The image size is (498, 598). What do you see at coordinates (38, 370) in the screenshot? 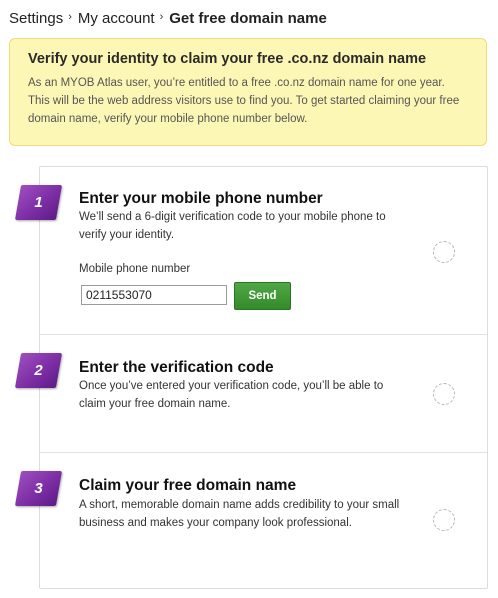
I see `step-number-badge: 2` at bounding box center [38, 370].